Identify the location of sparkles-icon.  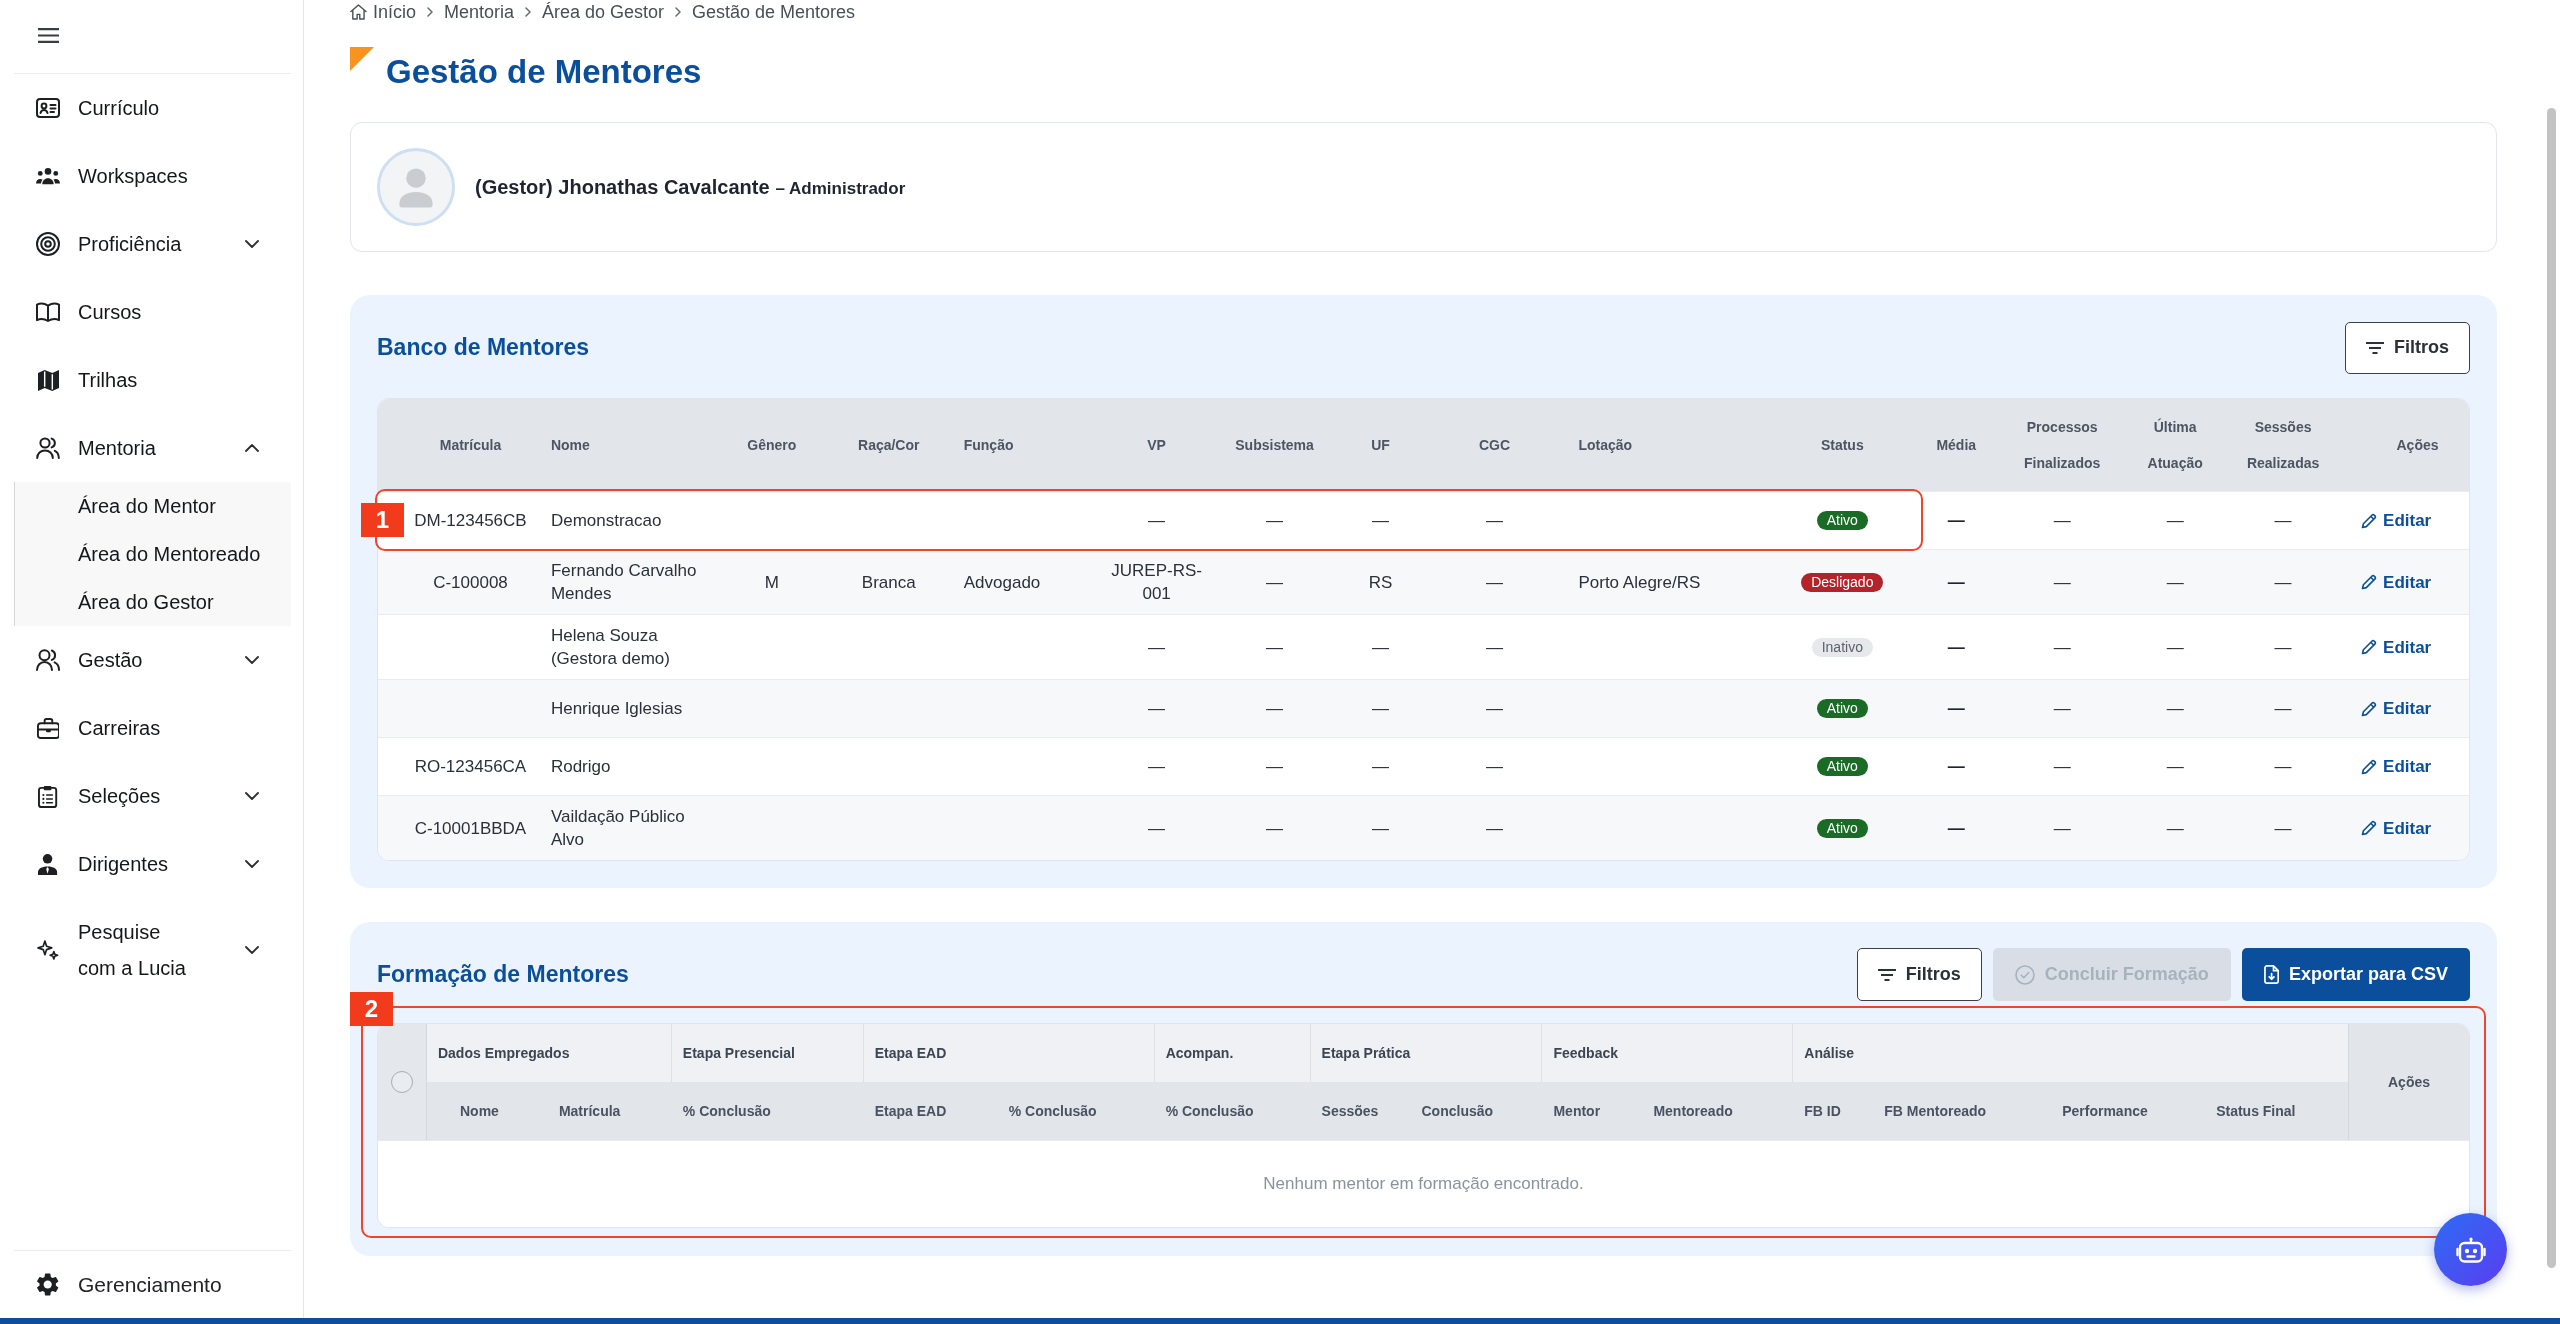
(48, 950).